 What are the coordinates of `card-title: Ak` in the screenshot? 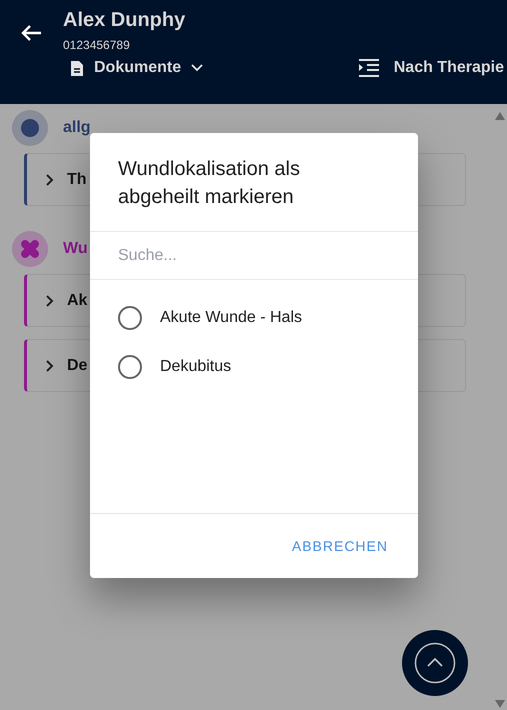 It's located at (77, 301).